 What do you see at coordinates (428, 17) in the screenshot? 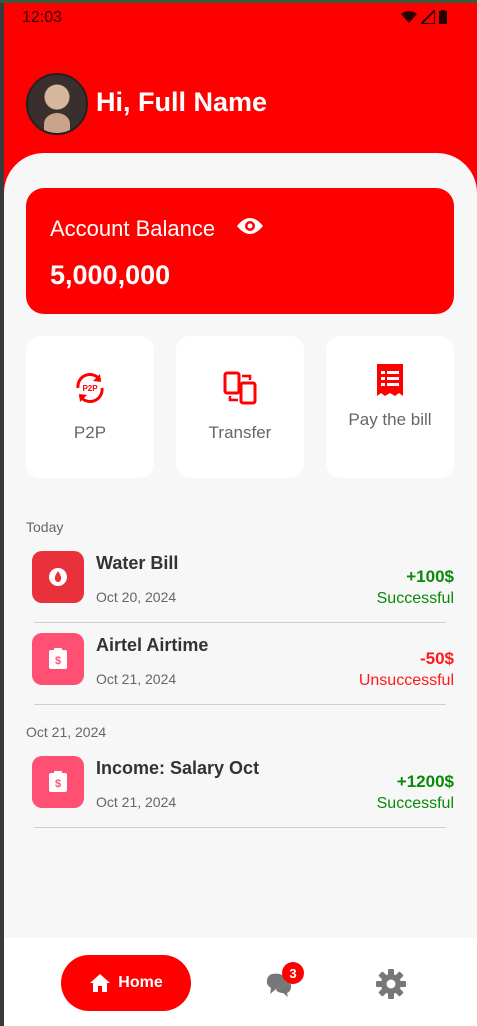
I see `signal-icon` at bounding box center [428, 17].